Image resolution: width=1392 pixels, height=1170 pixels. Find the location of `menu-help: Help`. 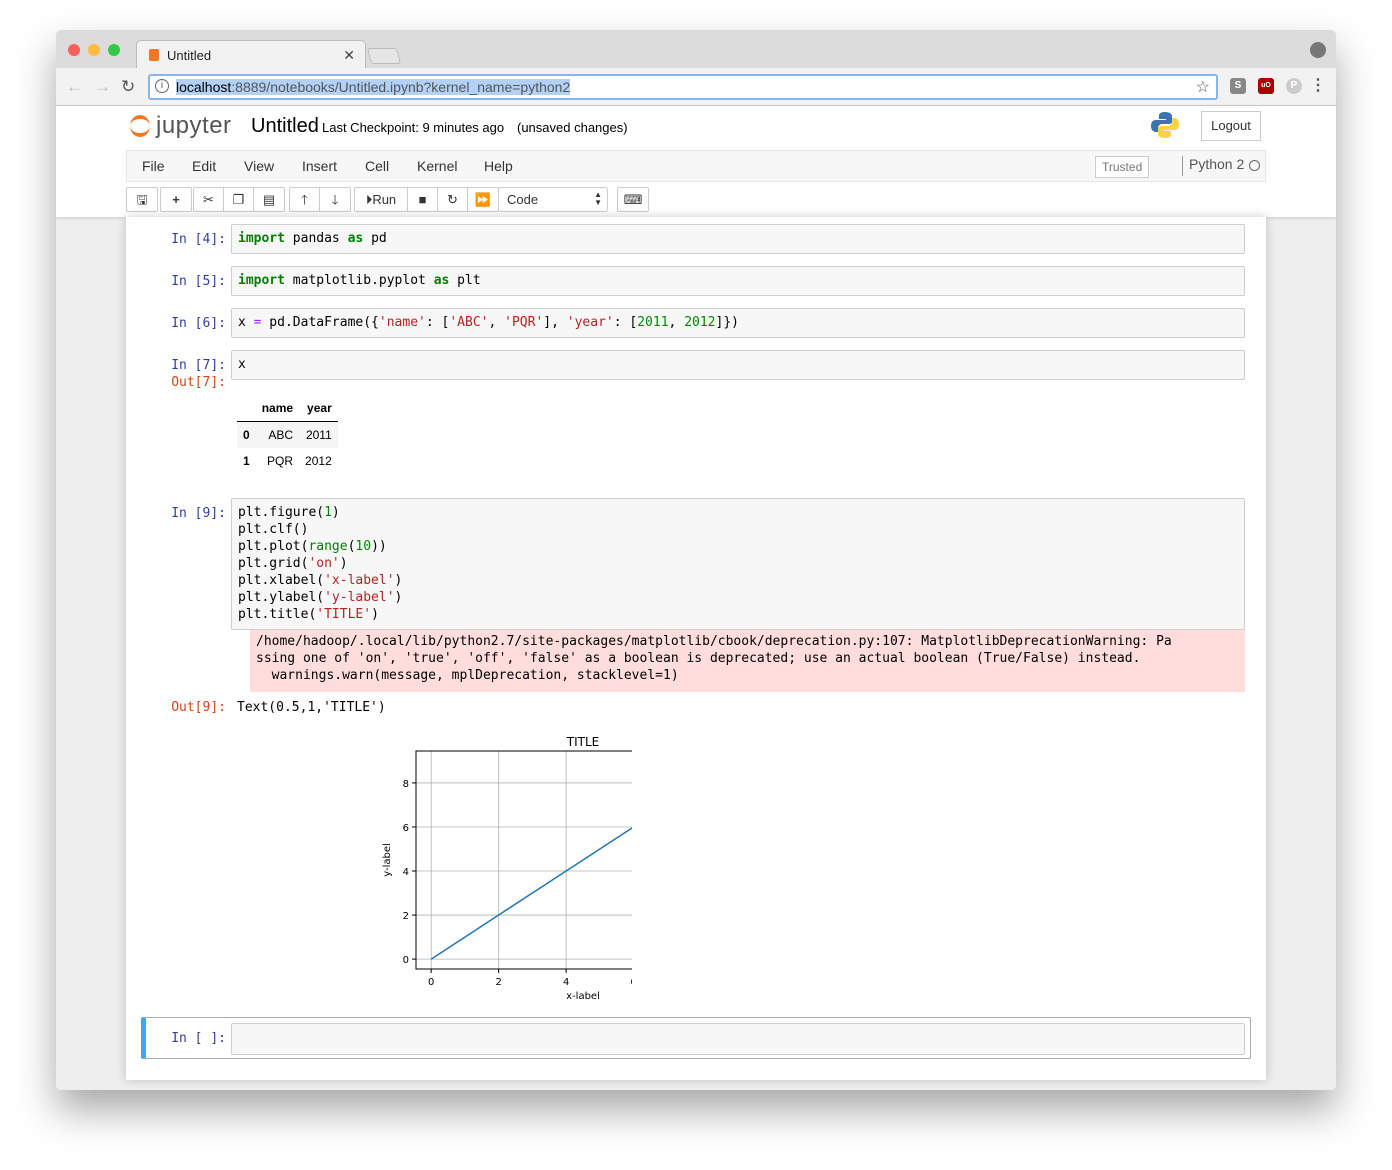

menu-help: Help is located at coordinates (498, 166).